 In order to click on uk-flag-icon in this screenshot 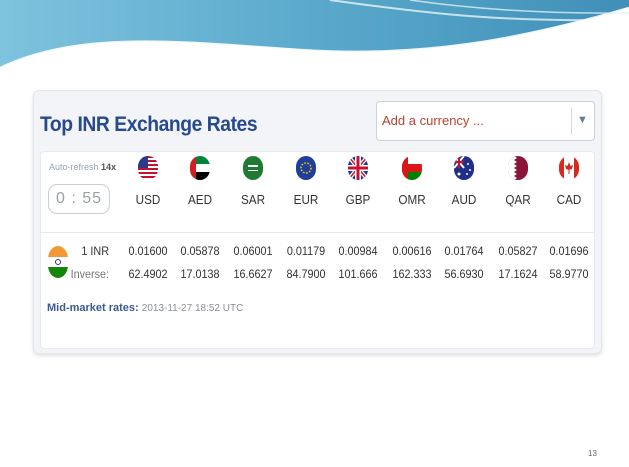, I will do `click(358, 168)`.